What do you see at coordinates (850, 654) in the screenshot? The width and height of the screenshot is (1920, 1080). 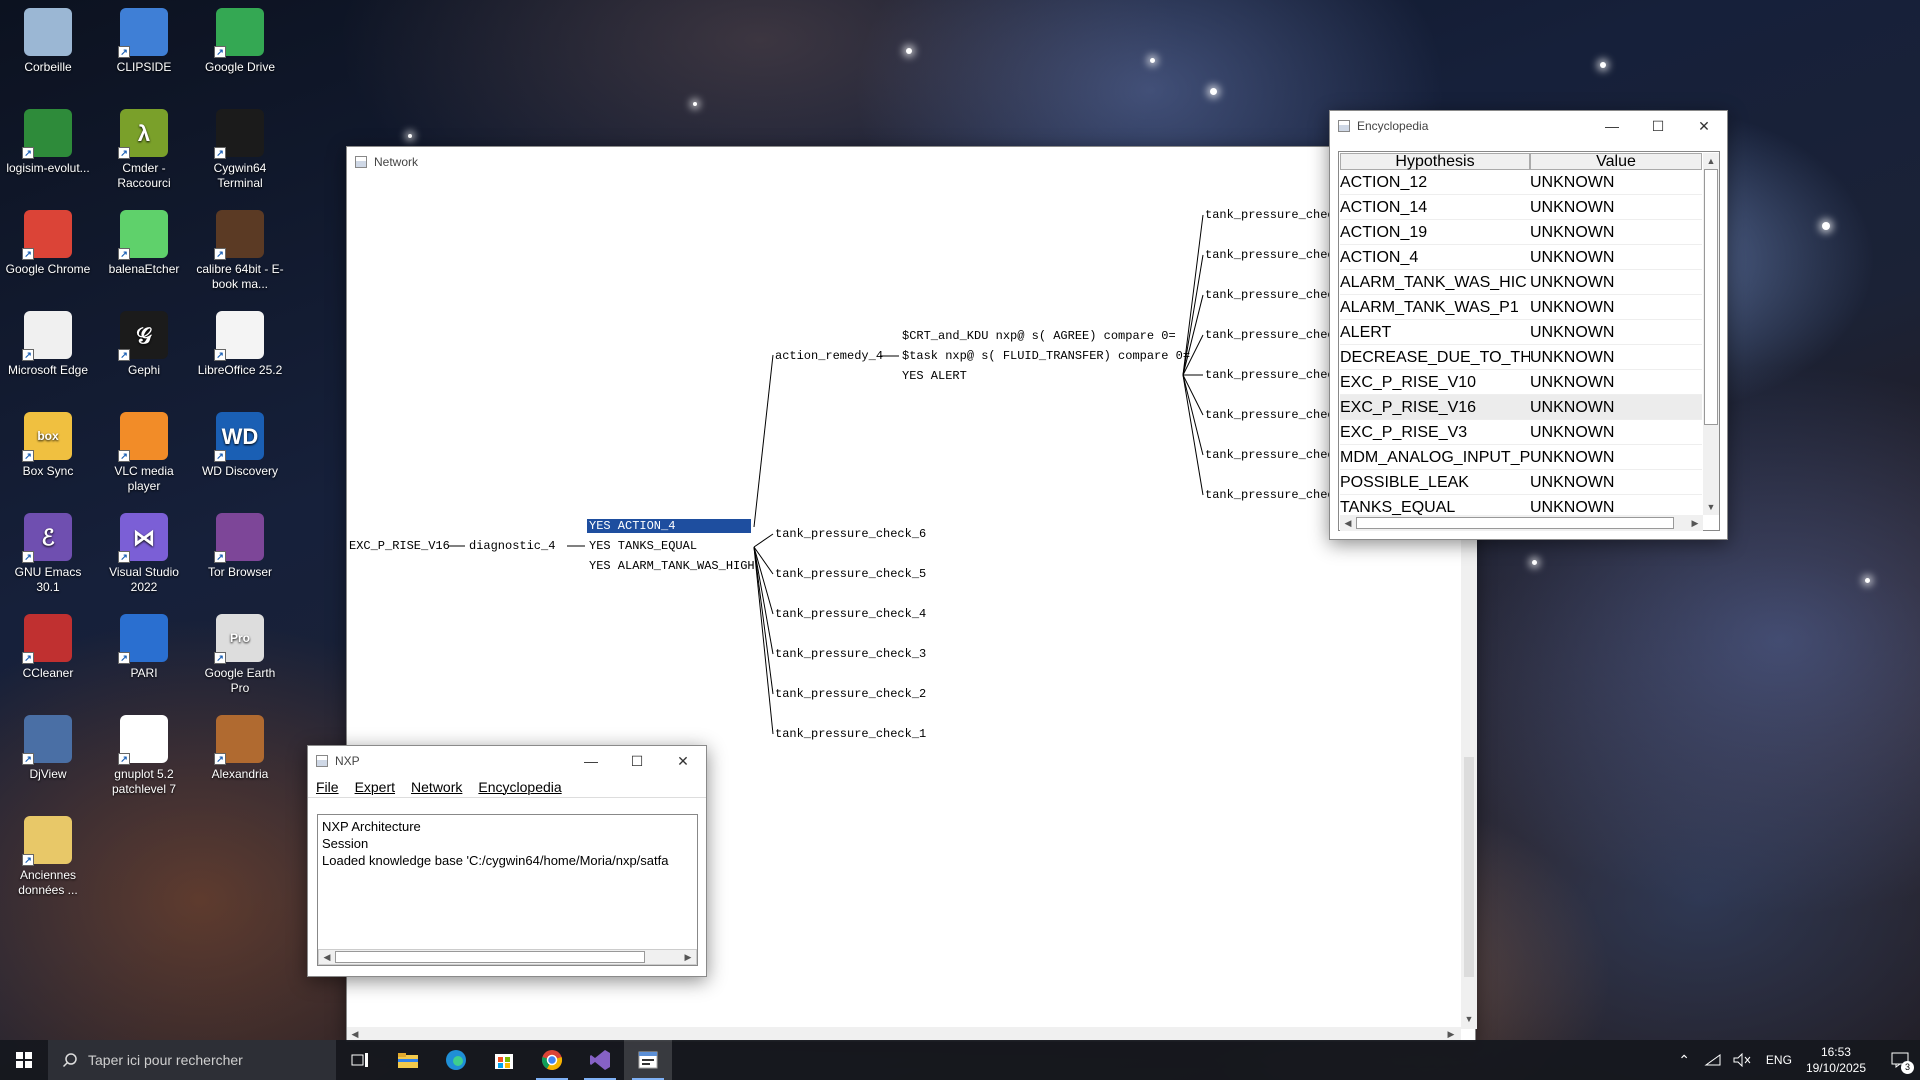 I see `tank-pressure-check-node: tank_pressure_check_3` at bounding box center [850, 654].